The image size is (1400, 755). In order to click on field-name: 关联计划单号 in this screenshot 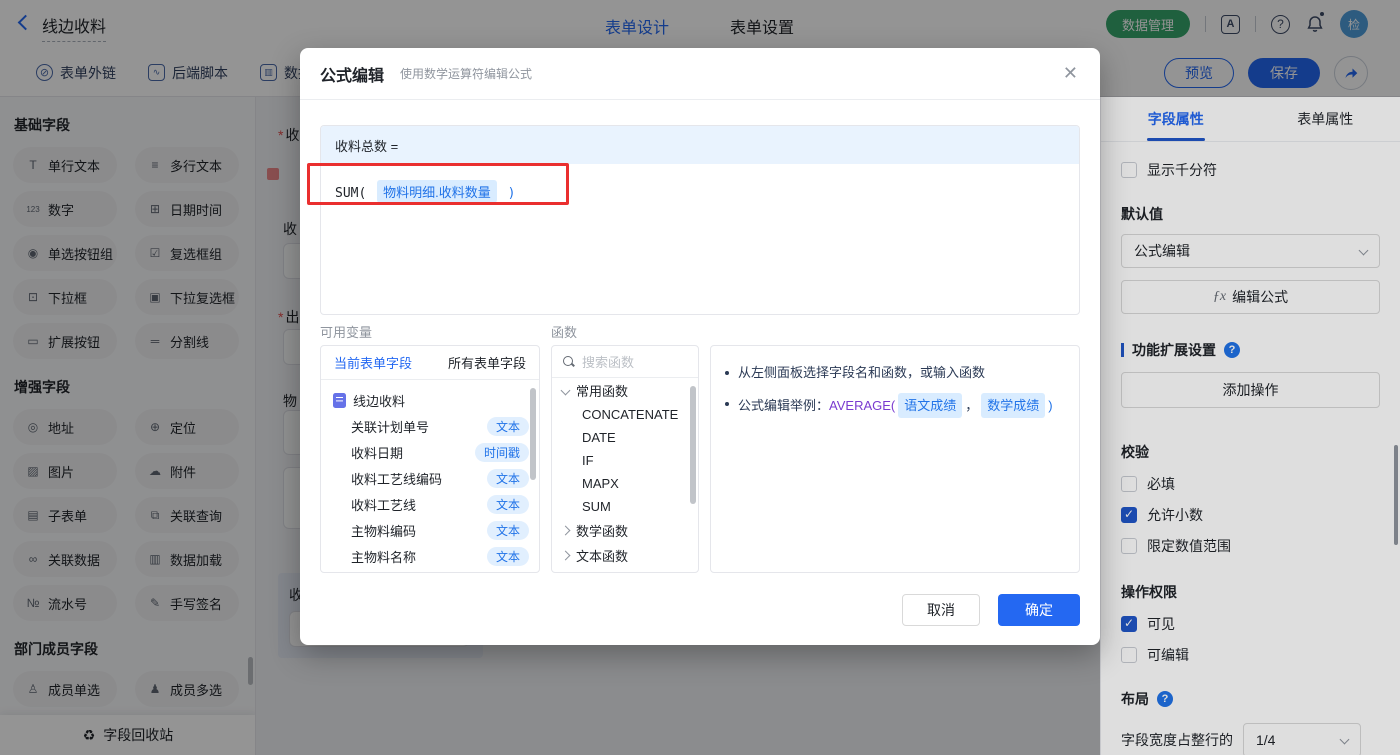, I will do `click(390, 427)`.